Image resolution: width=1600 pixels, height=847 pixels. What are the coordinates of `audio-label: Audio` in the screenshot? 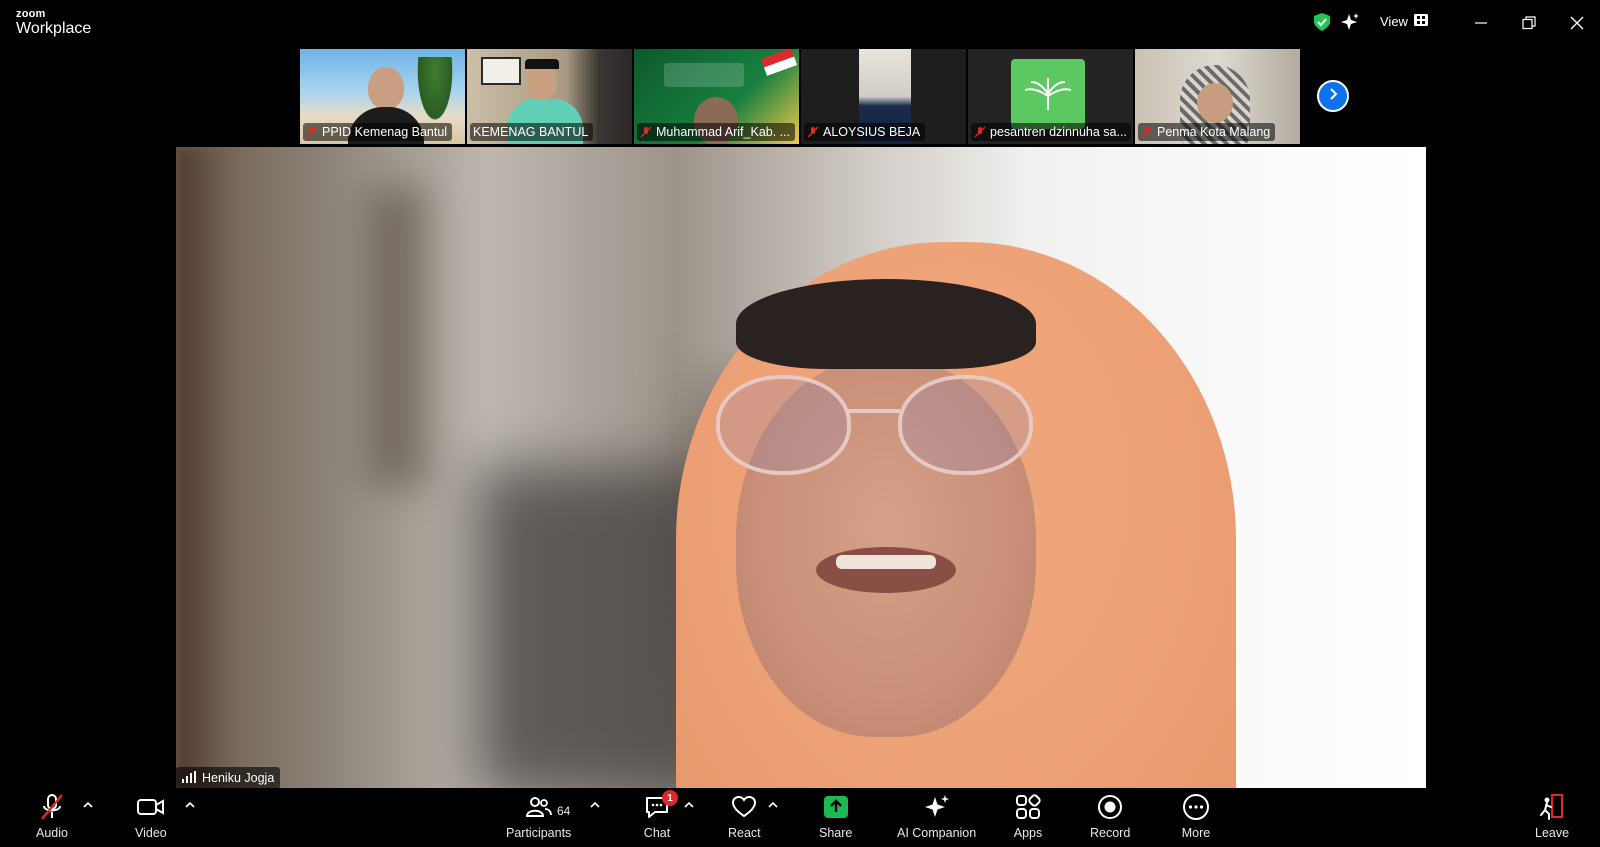 It's located at (52, 833).